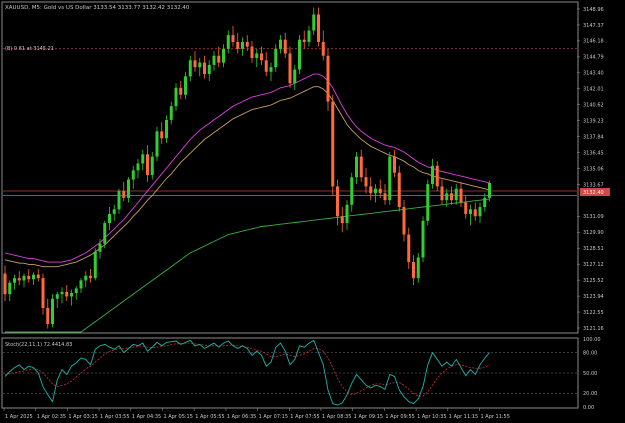 This screenshot has height=423, width=625. I want to click on price-tick-label: 3133.67, so click(593, 185).